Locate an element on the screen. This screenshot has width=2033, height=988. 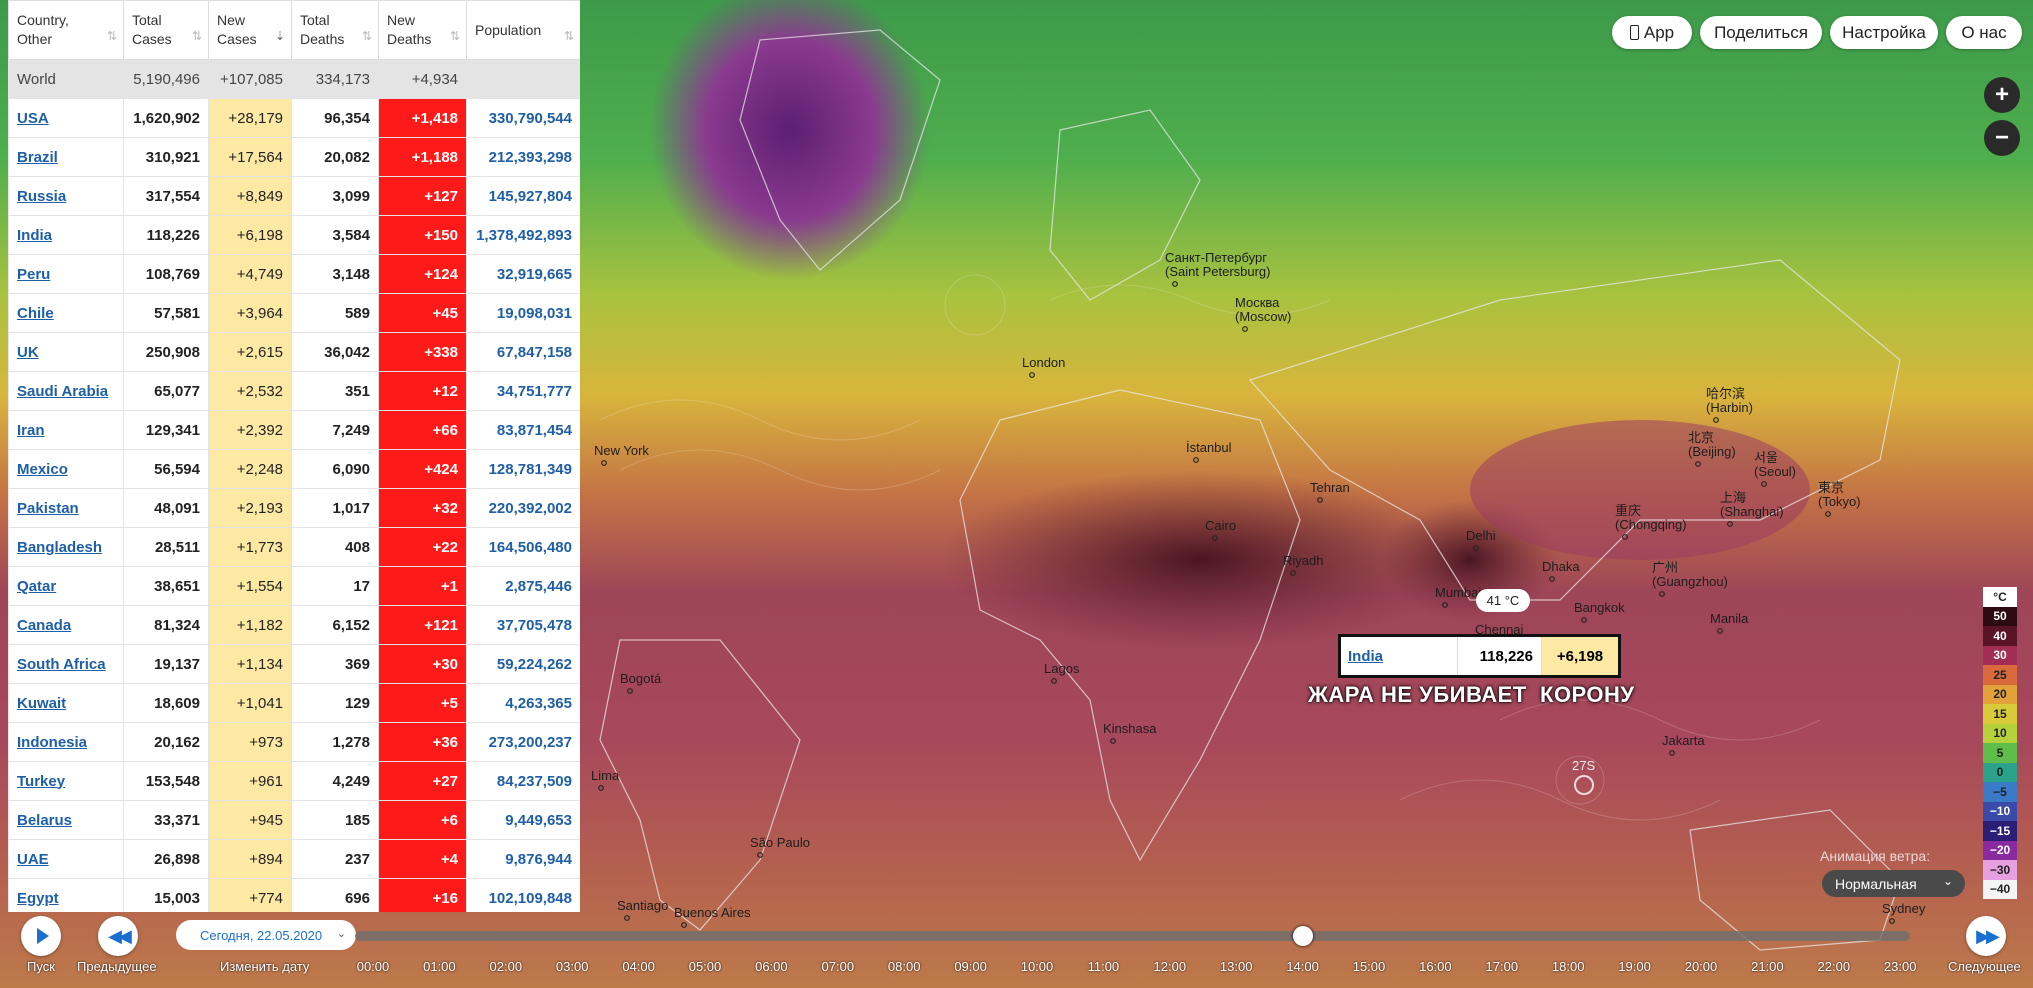
new-deaths-cell: +150 is located at coordinates (422, 235).